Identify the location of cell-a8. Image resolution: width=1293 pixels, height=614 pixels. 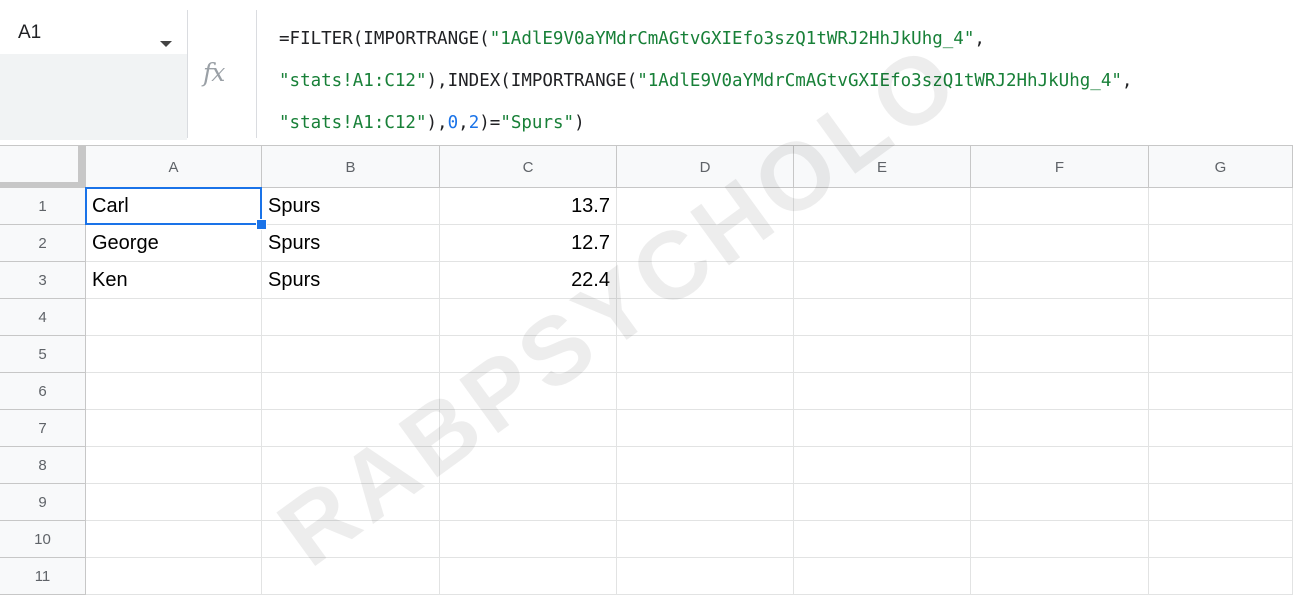
(174, 465).